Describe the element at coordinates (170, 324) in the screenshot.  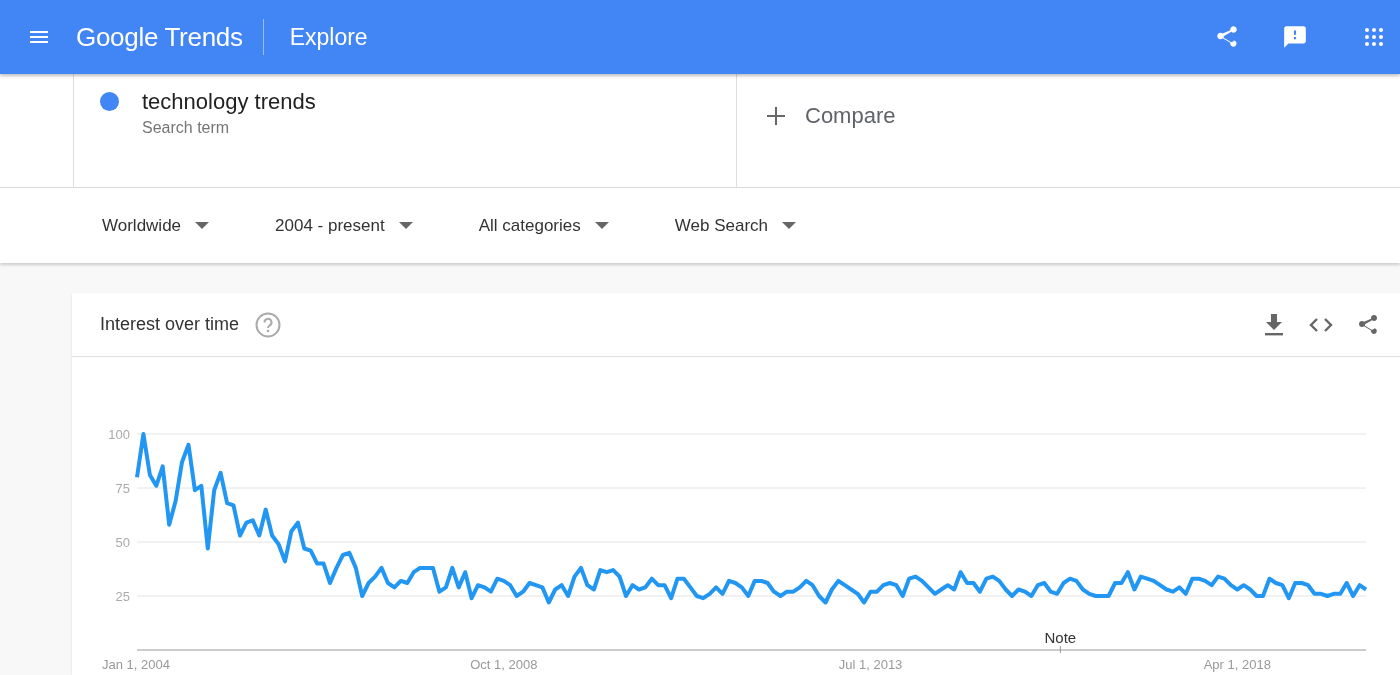
I see `card-title: Interest over time` at that location.